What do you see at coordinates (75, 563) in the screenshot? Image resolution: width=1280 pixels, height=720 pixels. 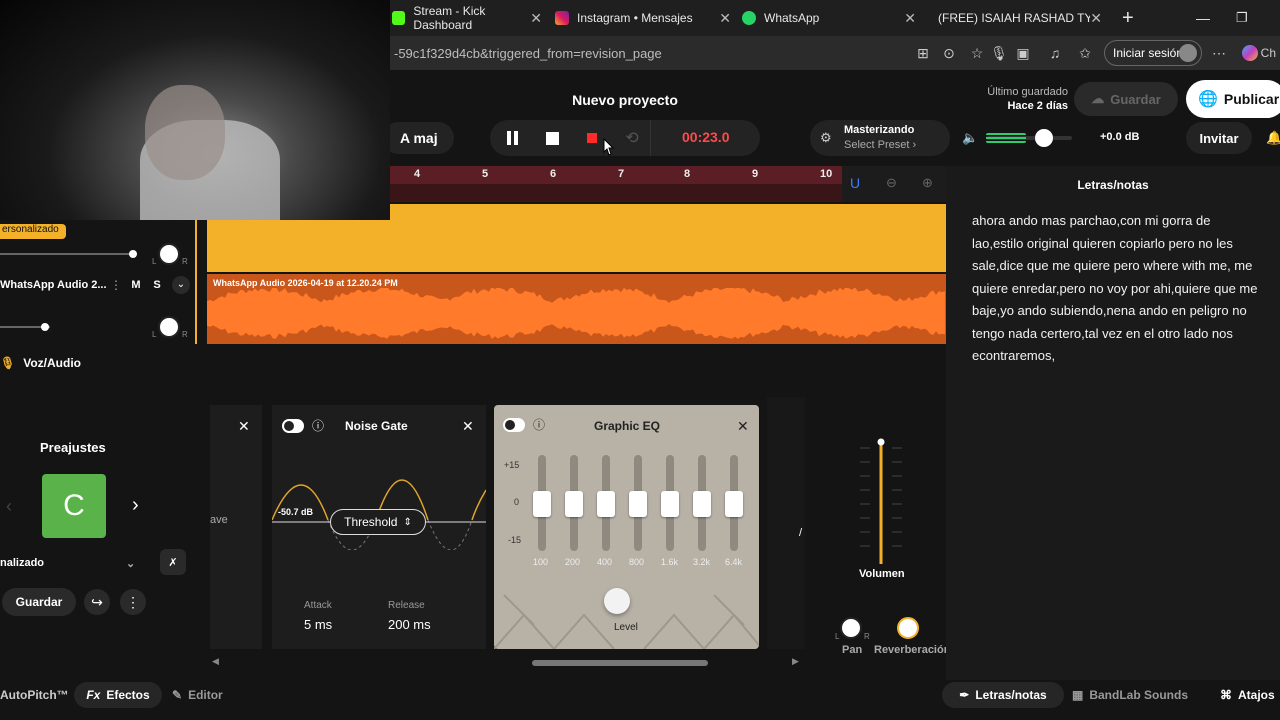 I see `preset-dropdown: nalizado ⌄` at bounding box center [75, 563].